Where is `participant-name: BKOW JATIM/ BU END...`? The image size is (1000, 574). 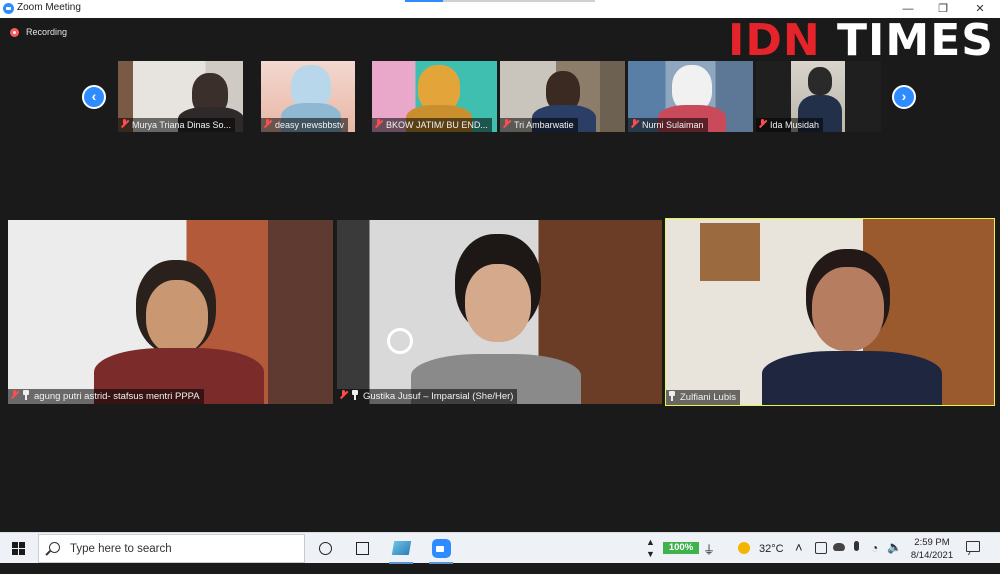
participant-name: BKOW JATIM/ BU END... is located at coordinates (437, 125).